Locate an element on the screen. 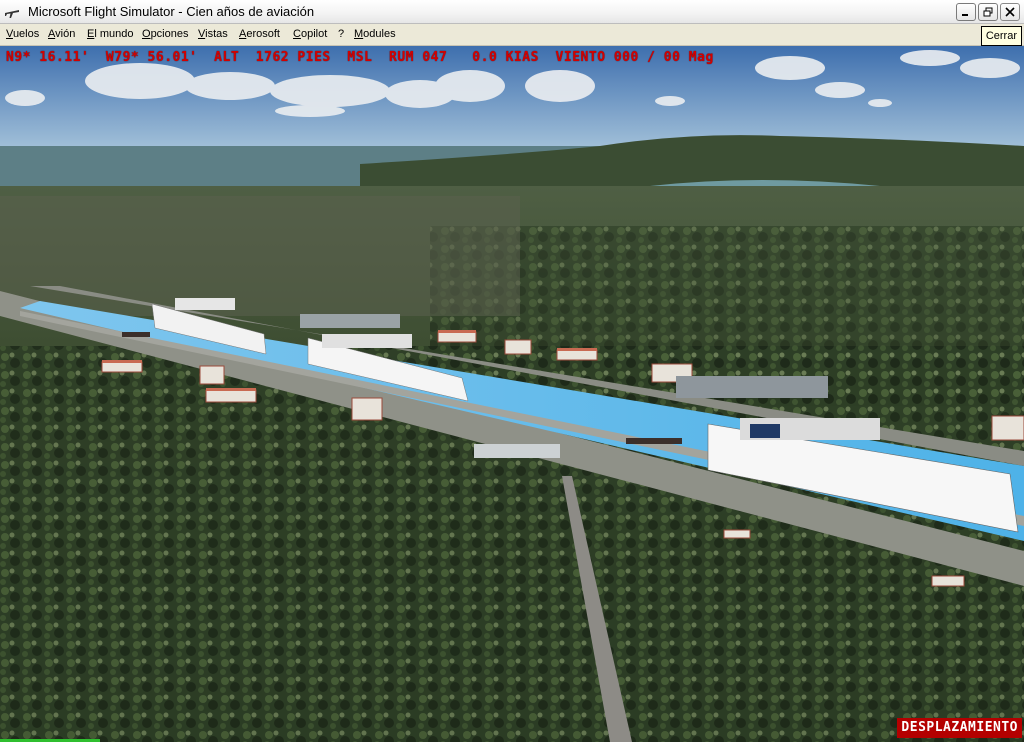  close-button is located at coordinates (1010, 12).